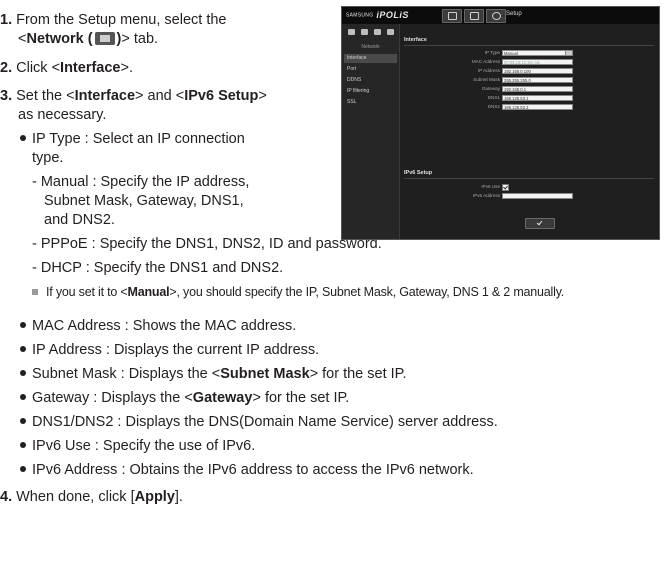 This screenshot has width=668, height=562. I want to click on sidebar-heading: Network, so click(370, 47).